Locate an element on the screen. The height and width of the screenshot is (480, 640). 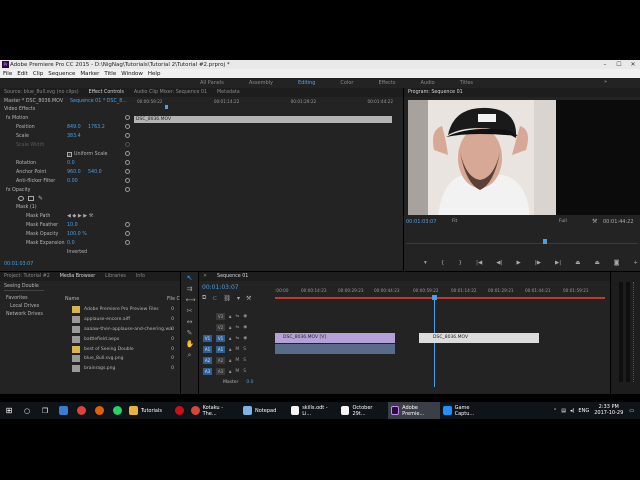
list-item: applause-encore.aiff 0 is located at coordinates (121, 320).